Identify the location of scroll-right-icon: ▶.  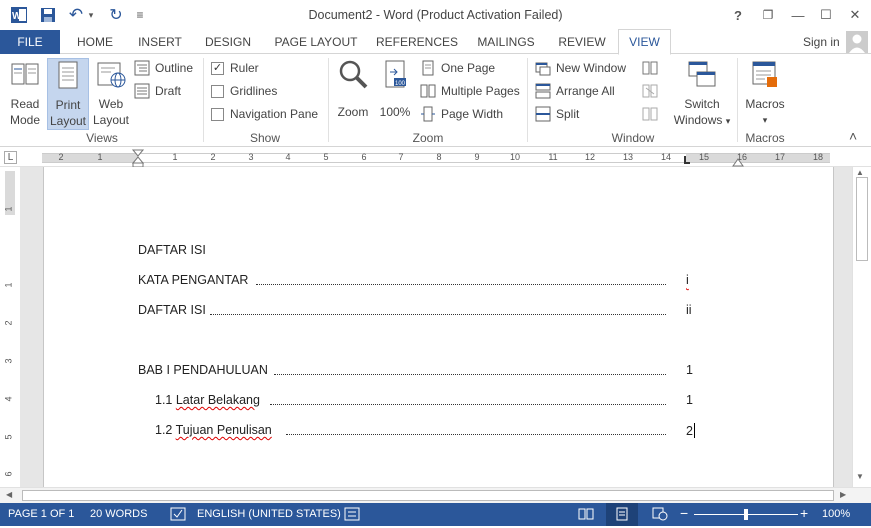
(843, 494).